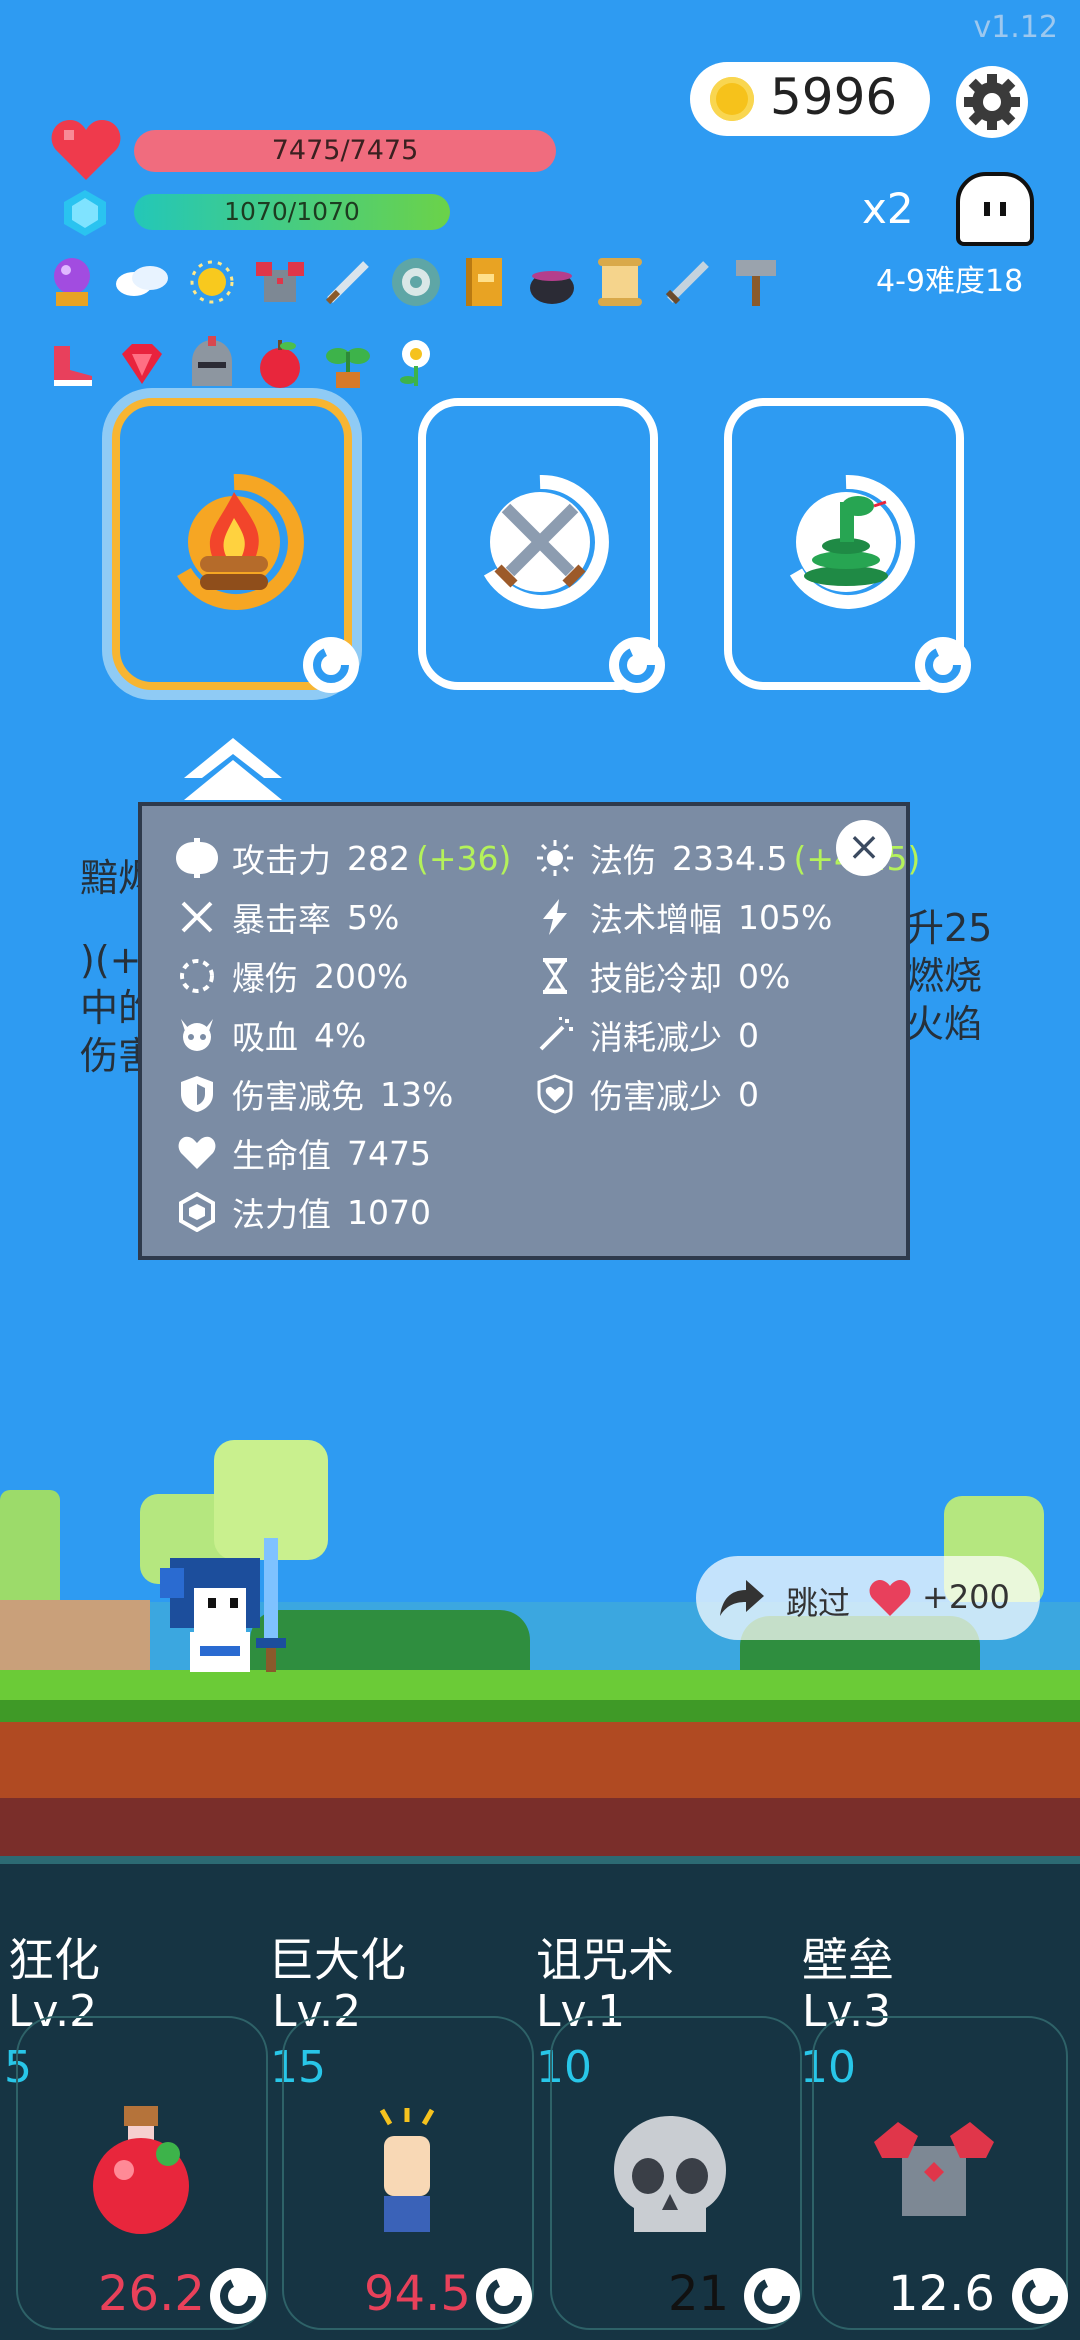 The image size is (1080, 2340). I want to click on hourglass-icon, so click(555, 976).